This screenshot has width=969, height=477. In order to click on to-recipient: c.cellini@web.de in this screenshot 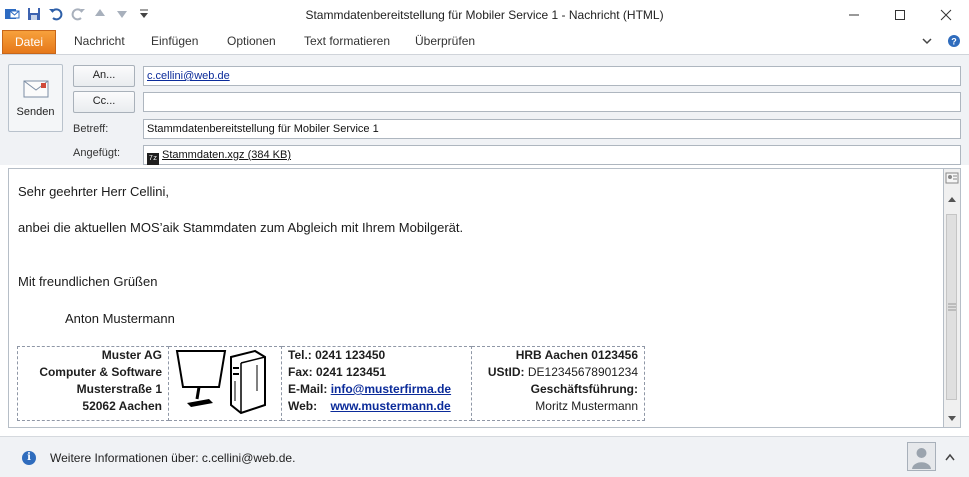, I will do `click(188, 76)`.